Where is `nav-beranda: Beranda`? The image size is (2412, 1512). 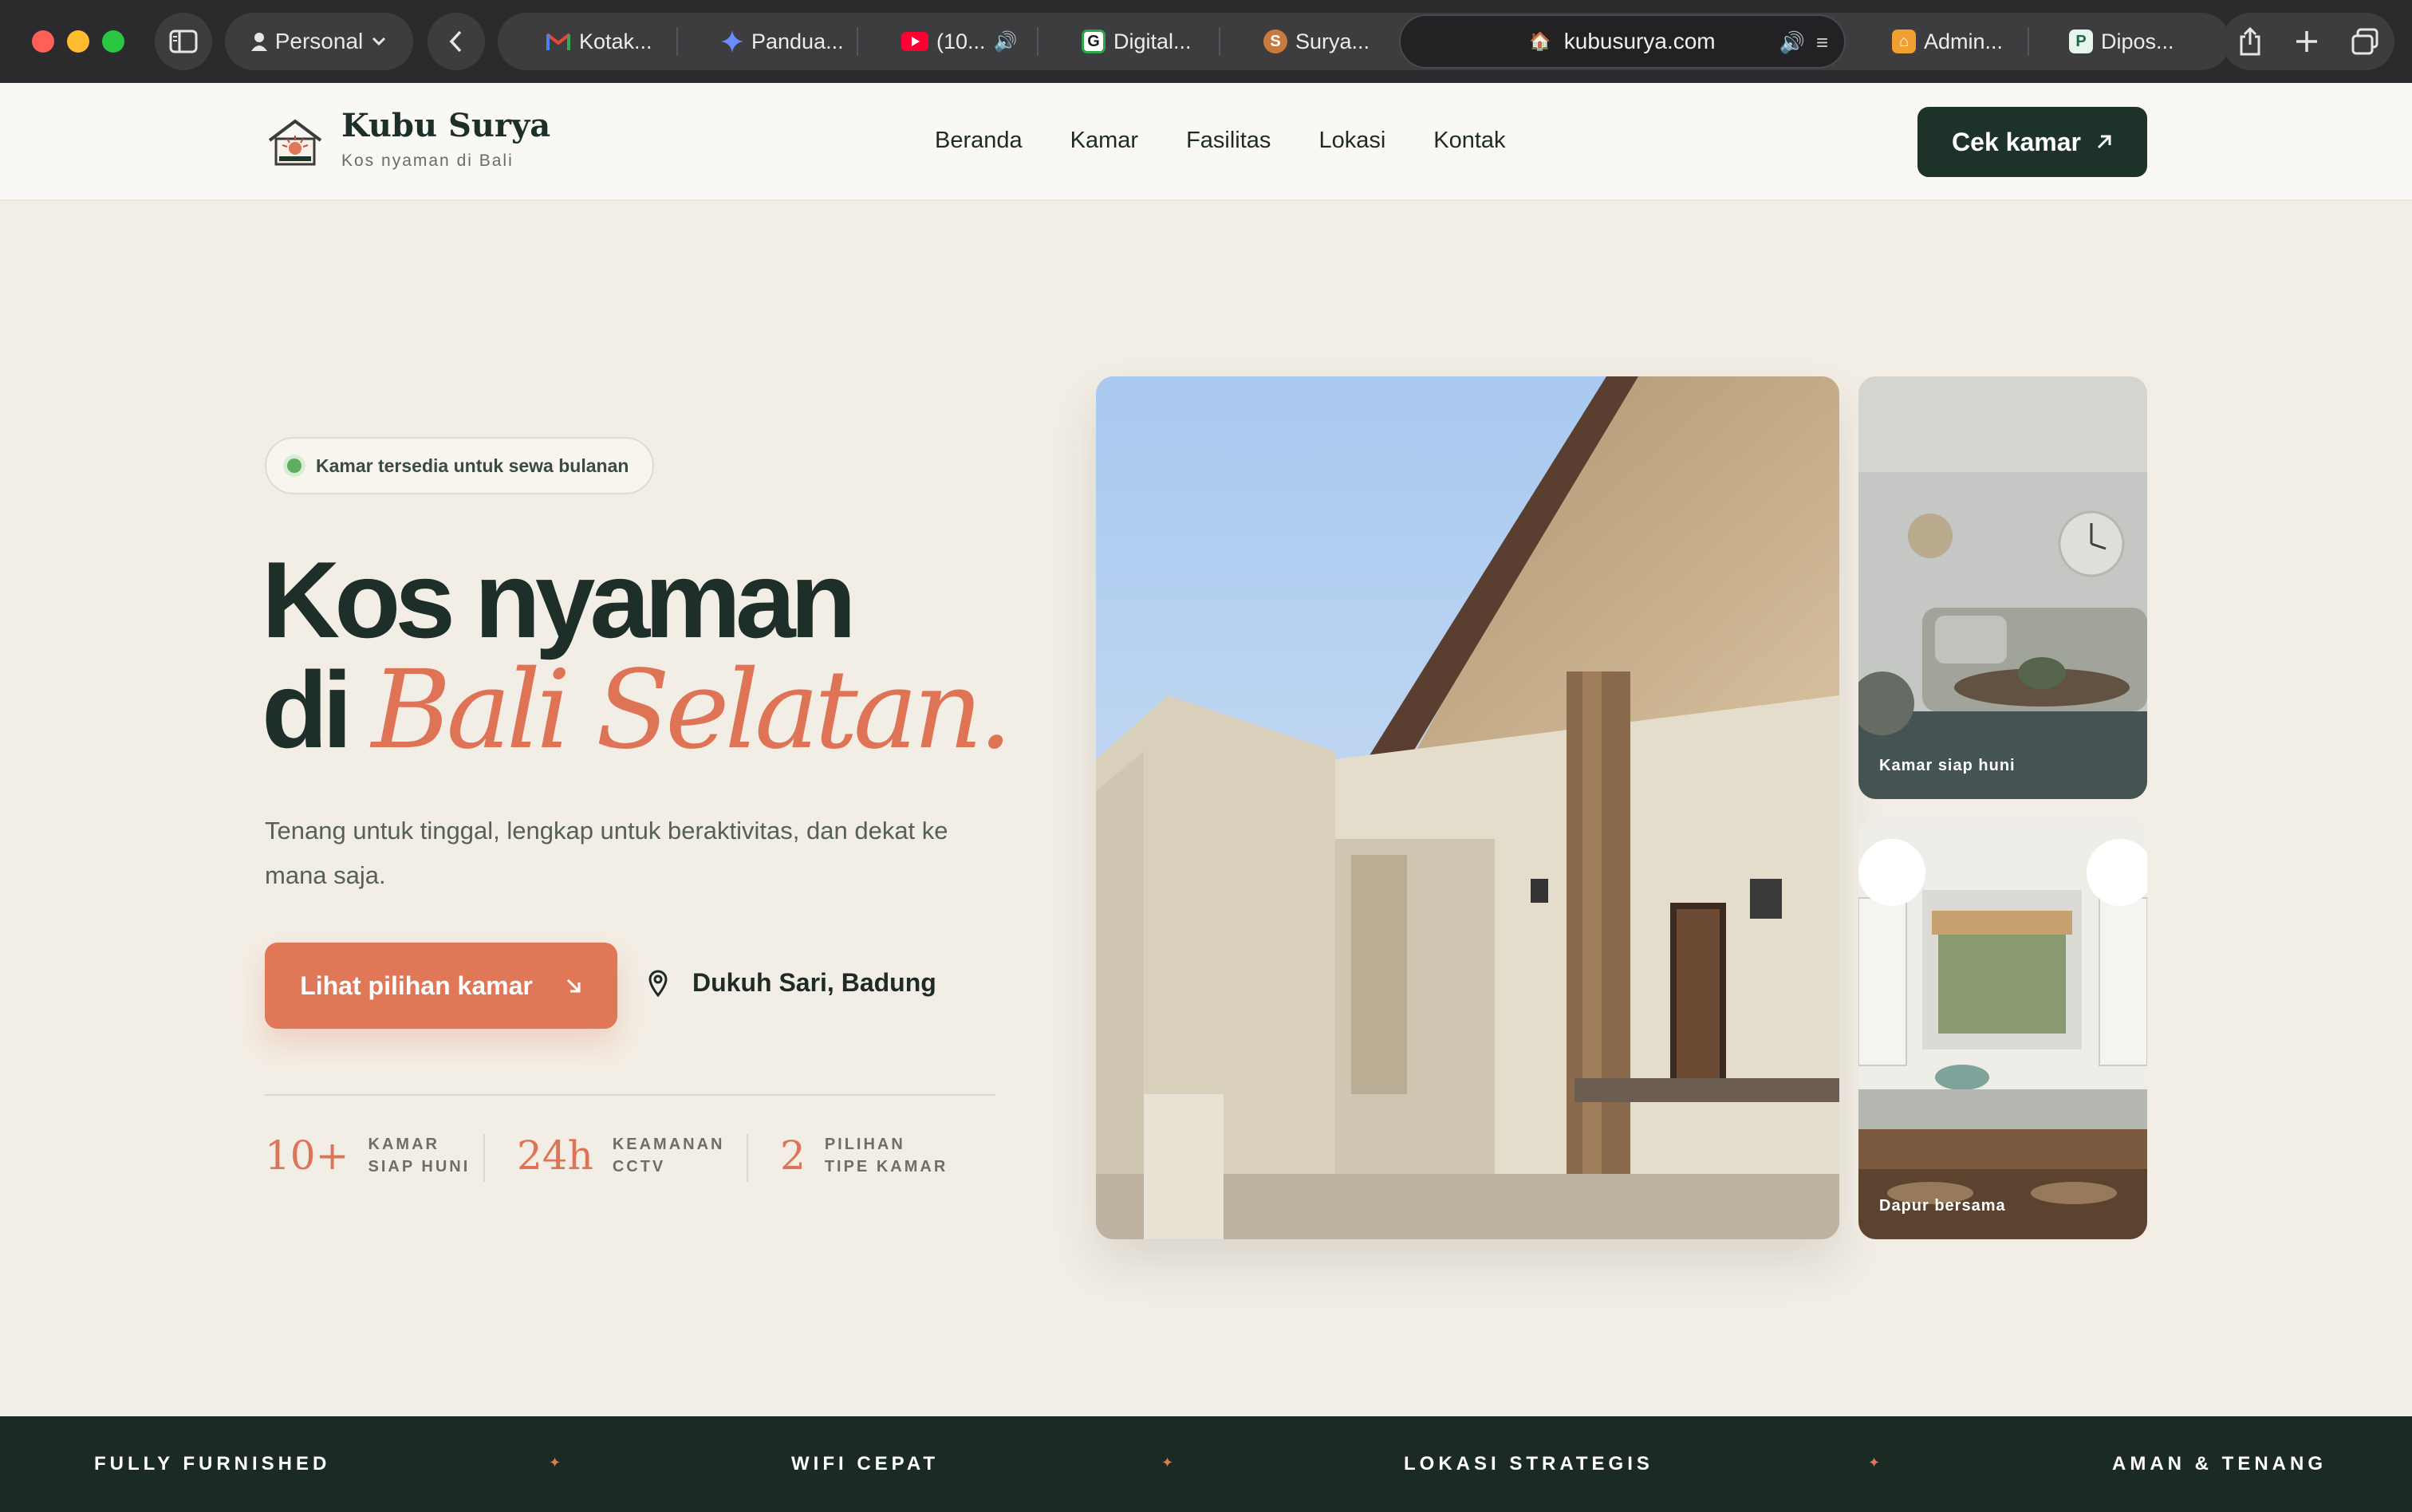 nav-beranda: Beranda is located at coordinates (979, 141).